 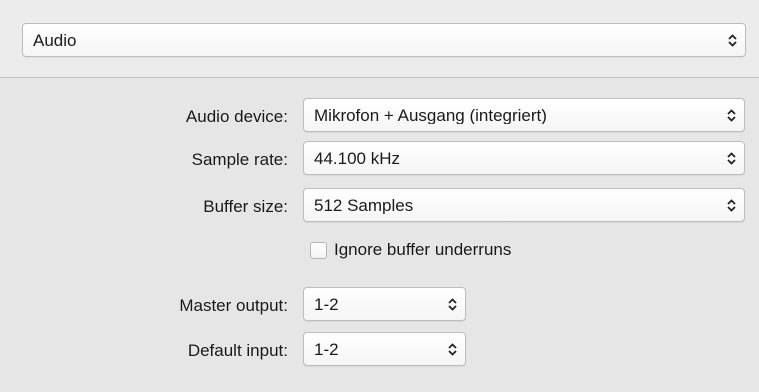 What do you see at coordinates (384, 304) in the screenshot?
I see `master-output-popup: 1-2` at bounding box center [384, 304].